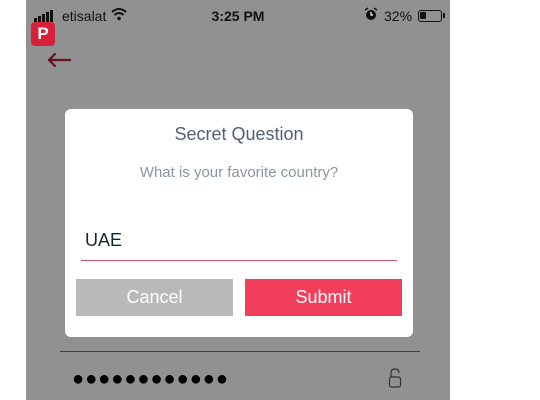  I want to click on battery-nub, so click(444, 15).